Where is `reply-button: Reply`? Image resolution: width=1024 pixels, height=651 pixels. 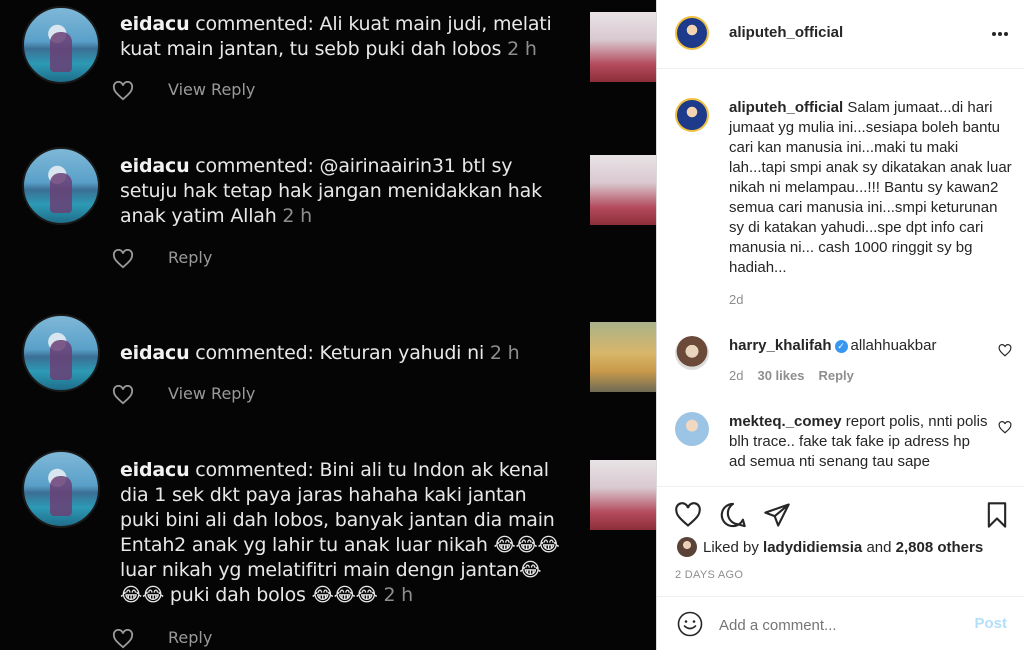
reply-button: Reply is located at coordinates (835, 375).